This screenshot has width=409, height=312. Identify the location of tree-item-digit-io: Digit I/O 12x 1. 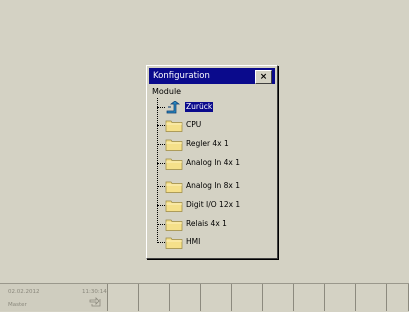
(213, 205).